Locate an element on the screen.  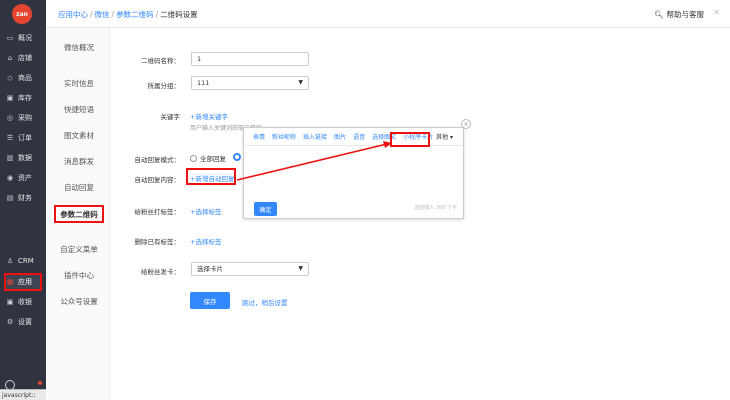
subnav-item-quick-phrase: 快捷短语 is located at coordinates (79, 109).